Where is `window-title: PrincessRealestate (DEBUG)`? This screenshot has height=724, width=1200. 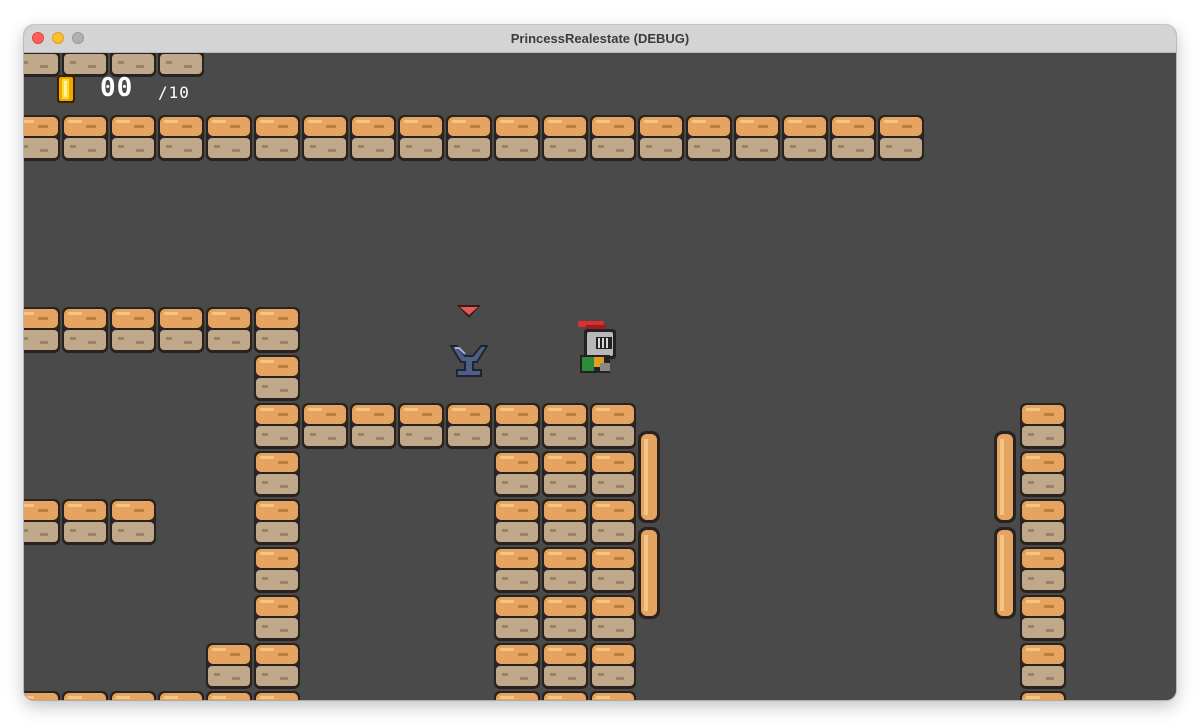
window-title: PrincessRealestate (DEBUG) is located at coordinates (600, 38).